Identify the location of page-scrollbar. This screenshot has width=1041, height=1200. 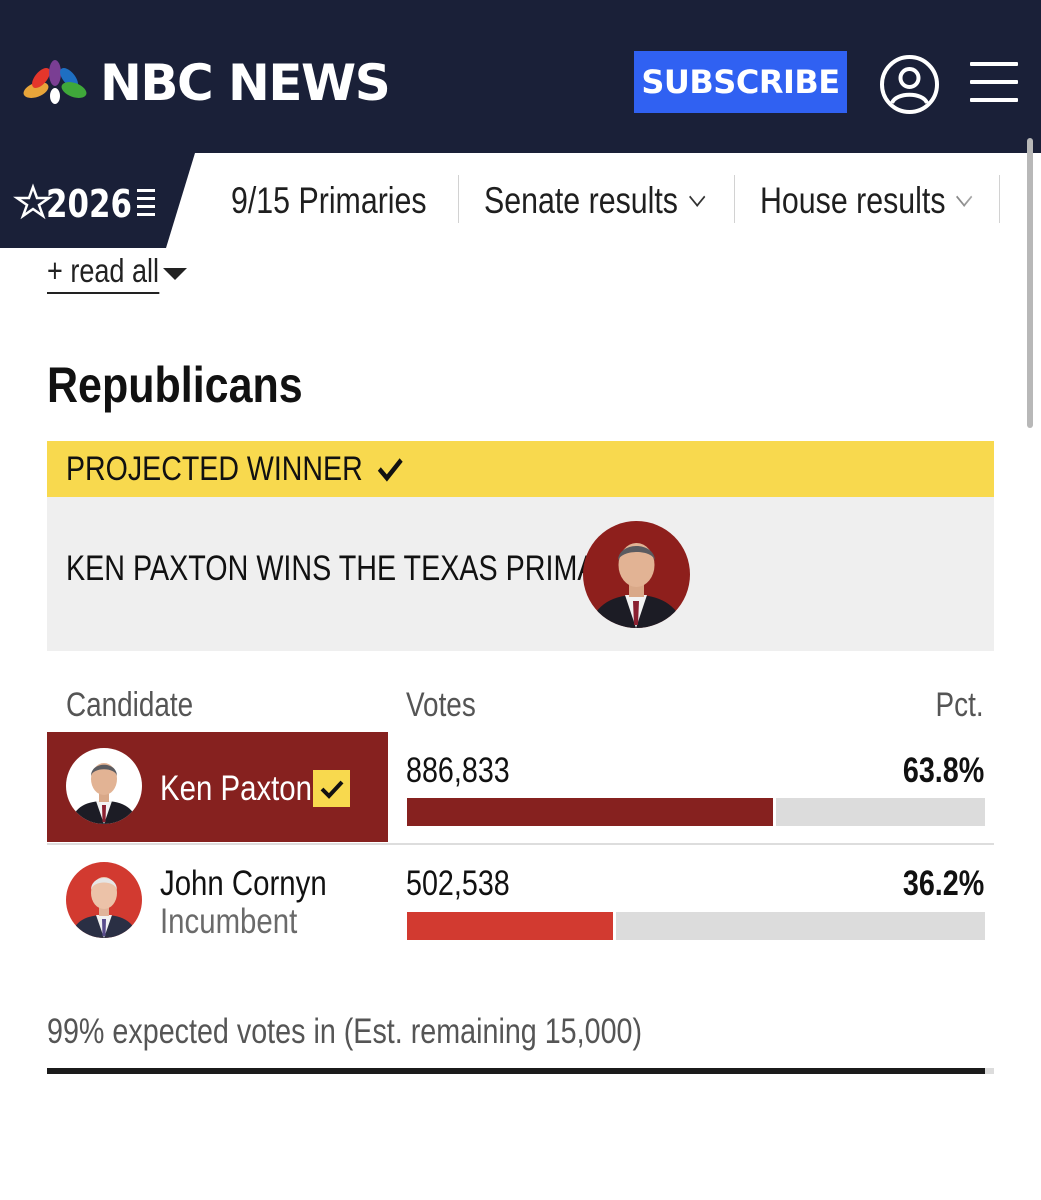
(1030, 283).